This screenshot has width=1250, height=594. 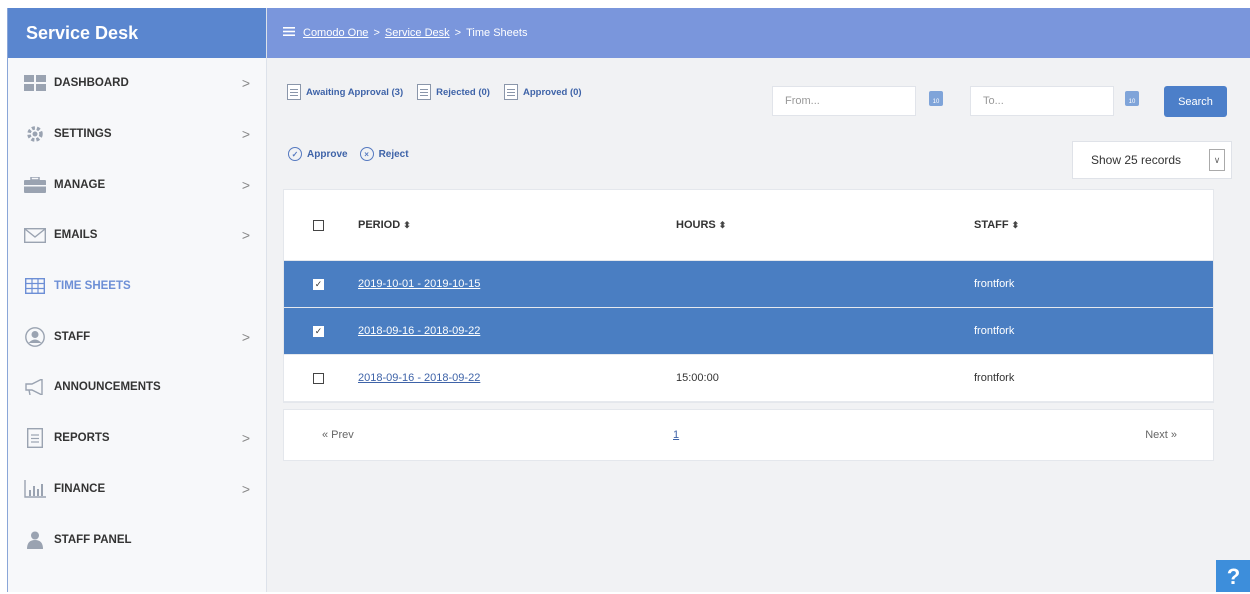 I want to click on sidebar-item-emails: EMAILS >, so click(x=137, y=235).